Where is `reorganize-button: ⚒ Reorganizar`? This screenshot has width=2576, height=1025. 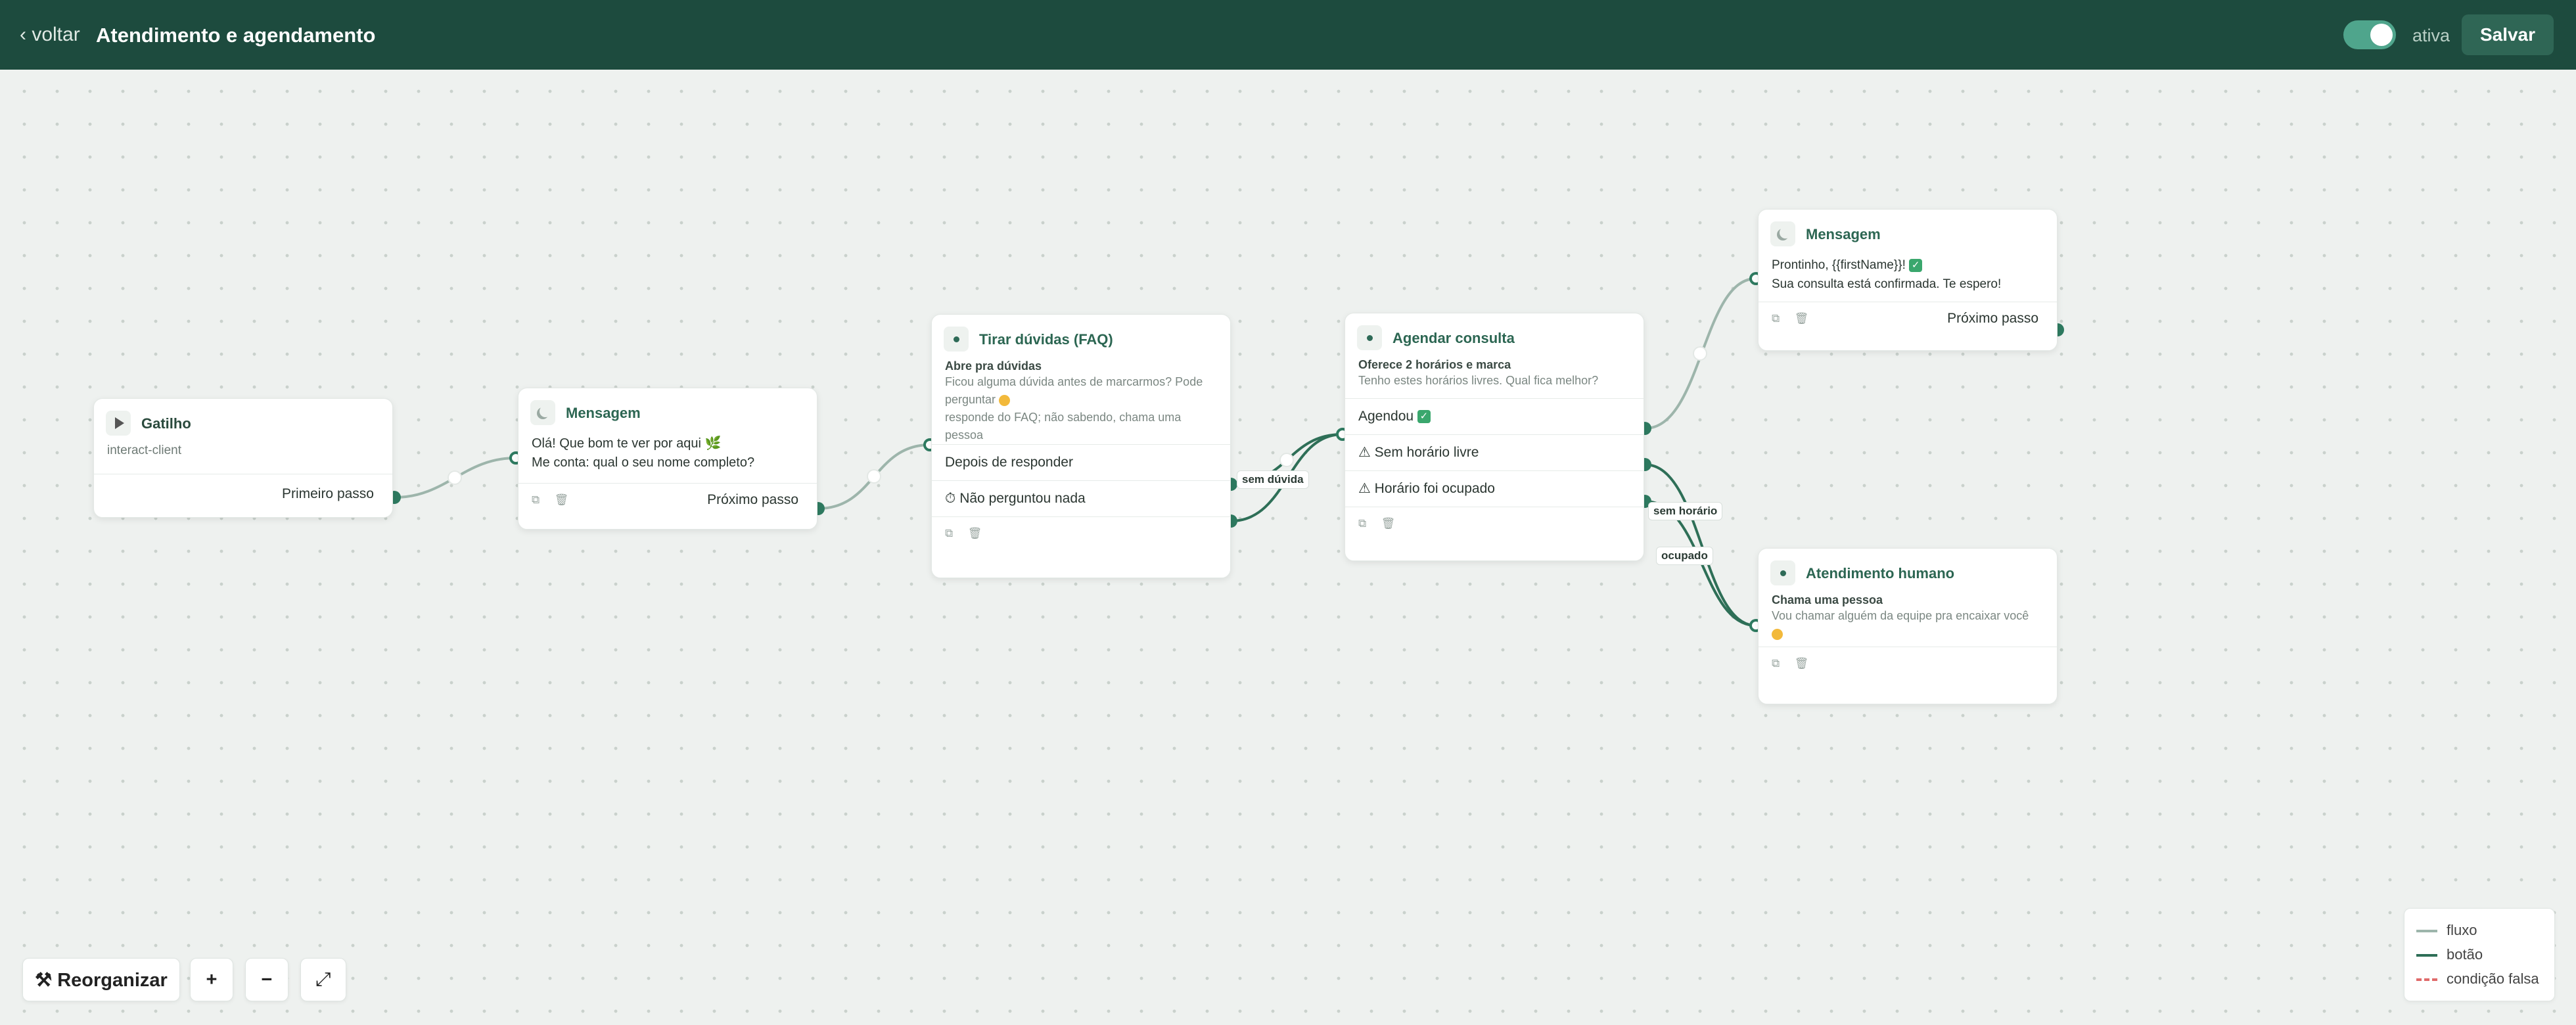 reorganize-button: ⚒ Reorganizar is located at coordinates (101, 979).